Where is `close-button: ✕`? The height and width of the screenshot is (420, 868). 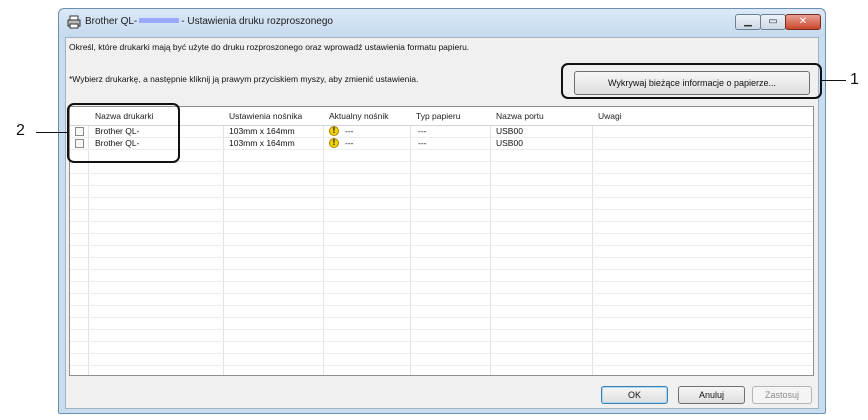 close-button: ✕ is located at coordinates (803, 22).